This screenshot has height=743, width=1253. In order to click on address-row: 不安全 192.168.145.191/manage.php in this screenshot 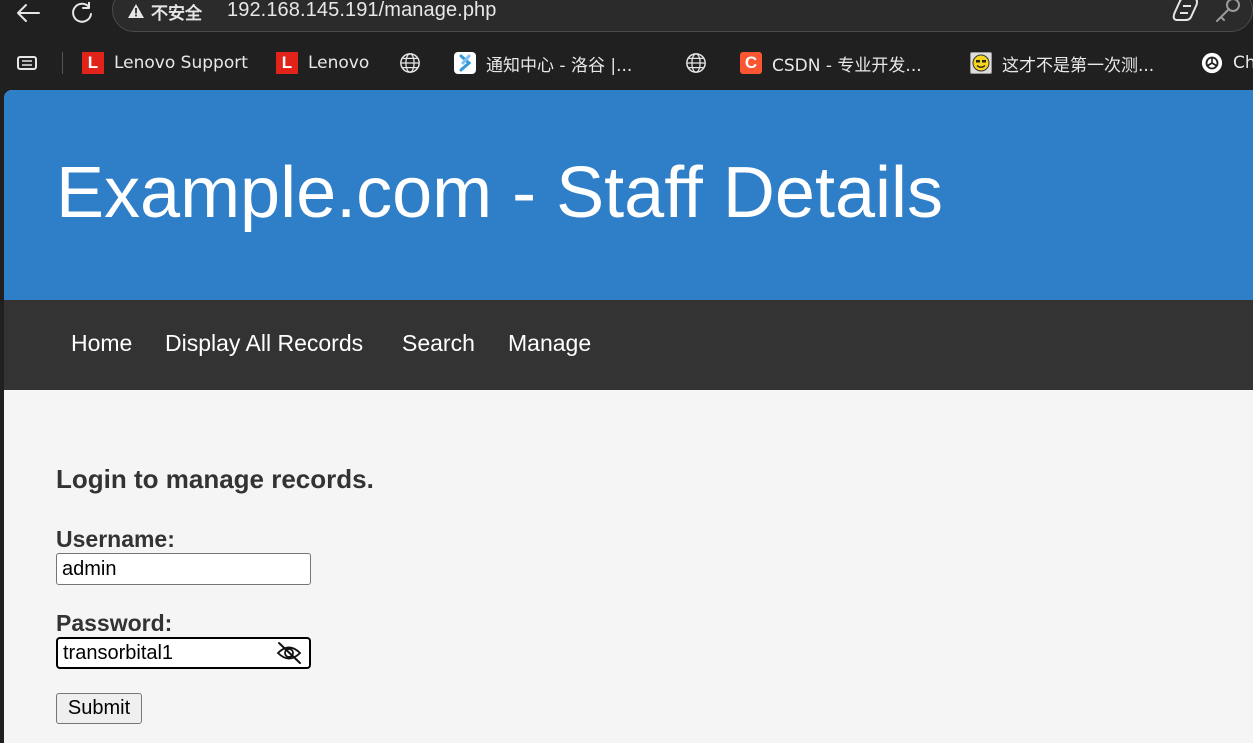, I will do `click(626, 18)`.